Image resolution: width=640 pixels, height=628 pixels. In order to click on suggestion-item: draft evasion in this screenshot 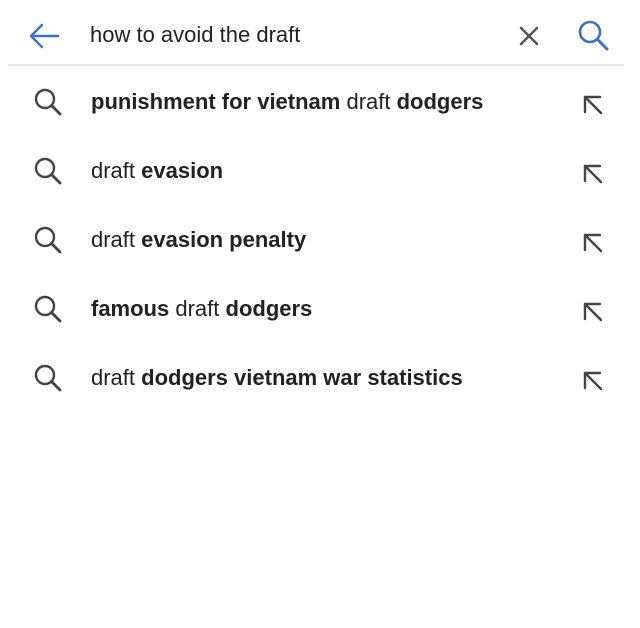, I will do `click(320, 171)`.